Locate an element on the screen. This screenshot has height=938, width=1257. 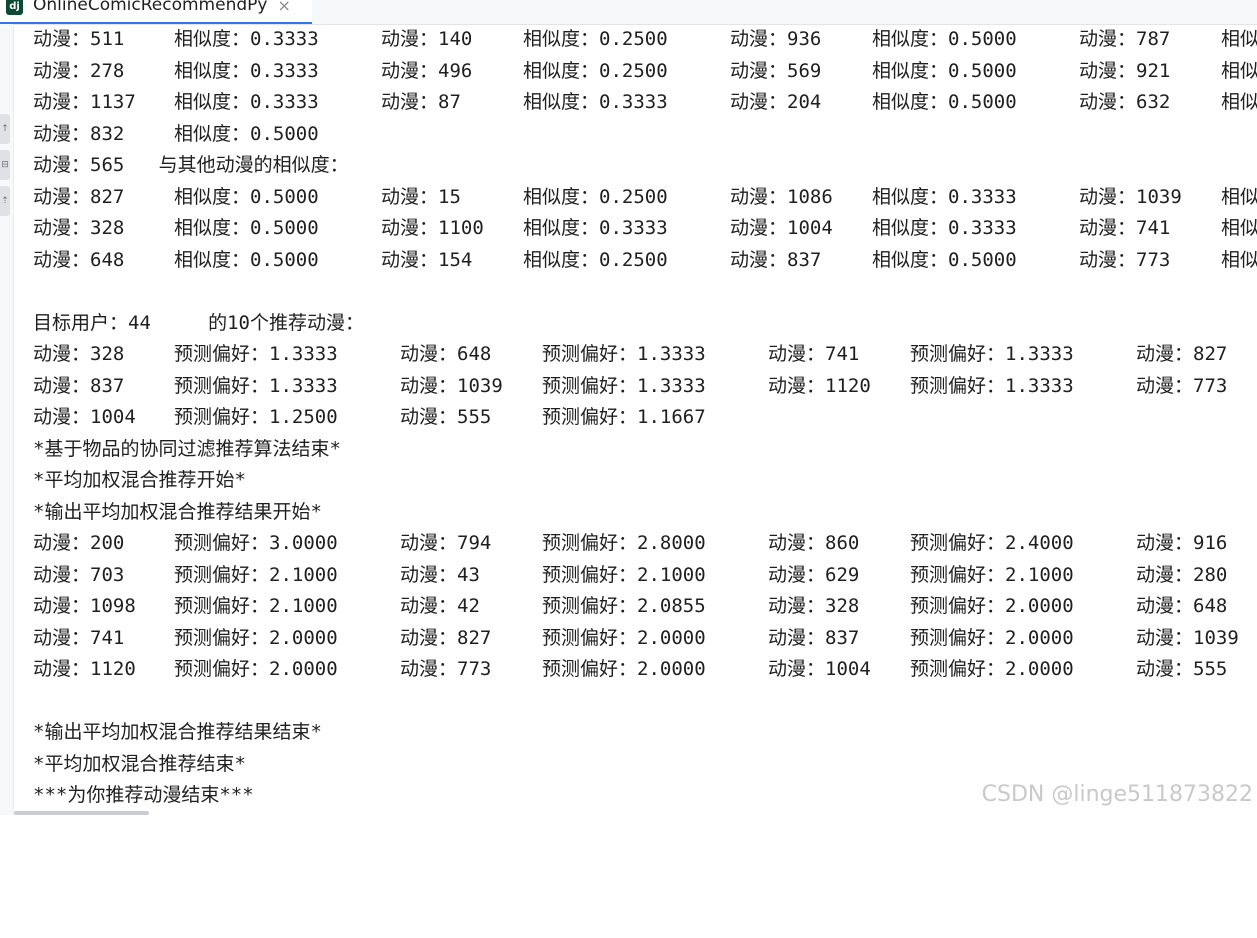
status-message: *平均加权混合推荐开始* is located at coordinates (139, 480).